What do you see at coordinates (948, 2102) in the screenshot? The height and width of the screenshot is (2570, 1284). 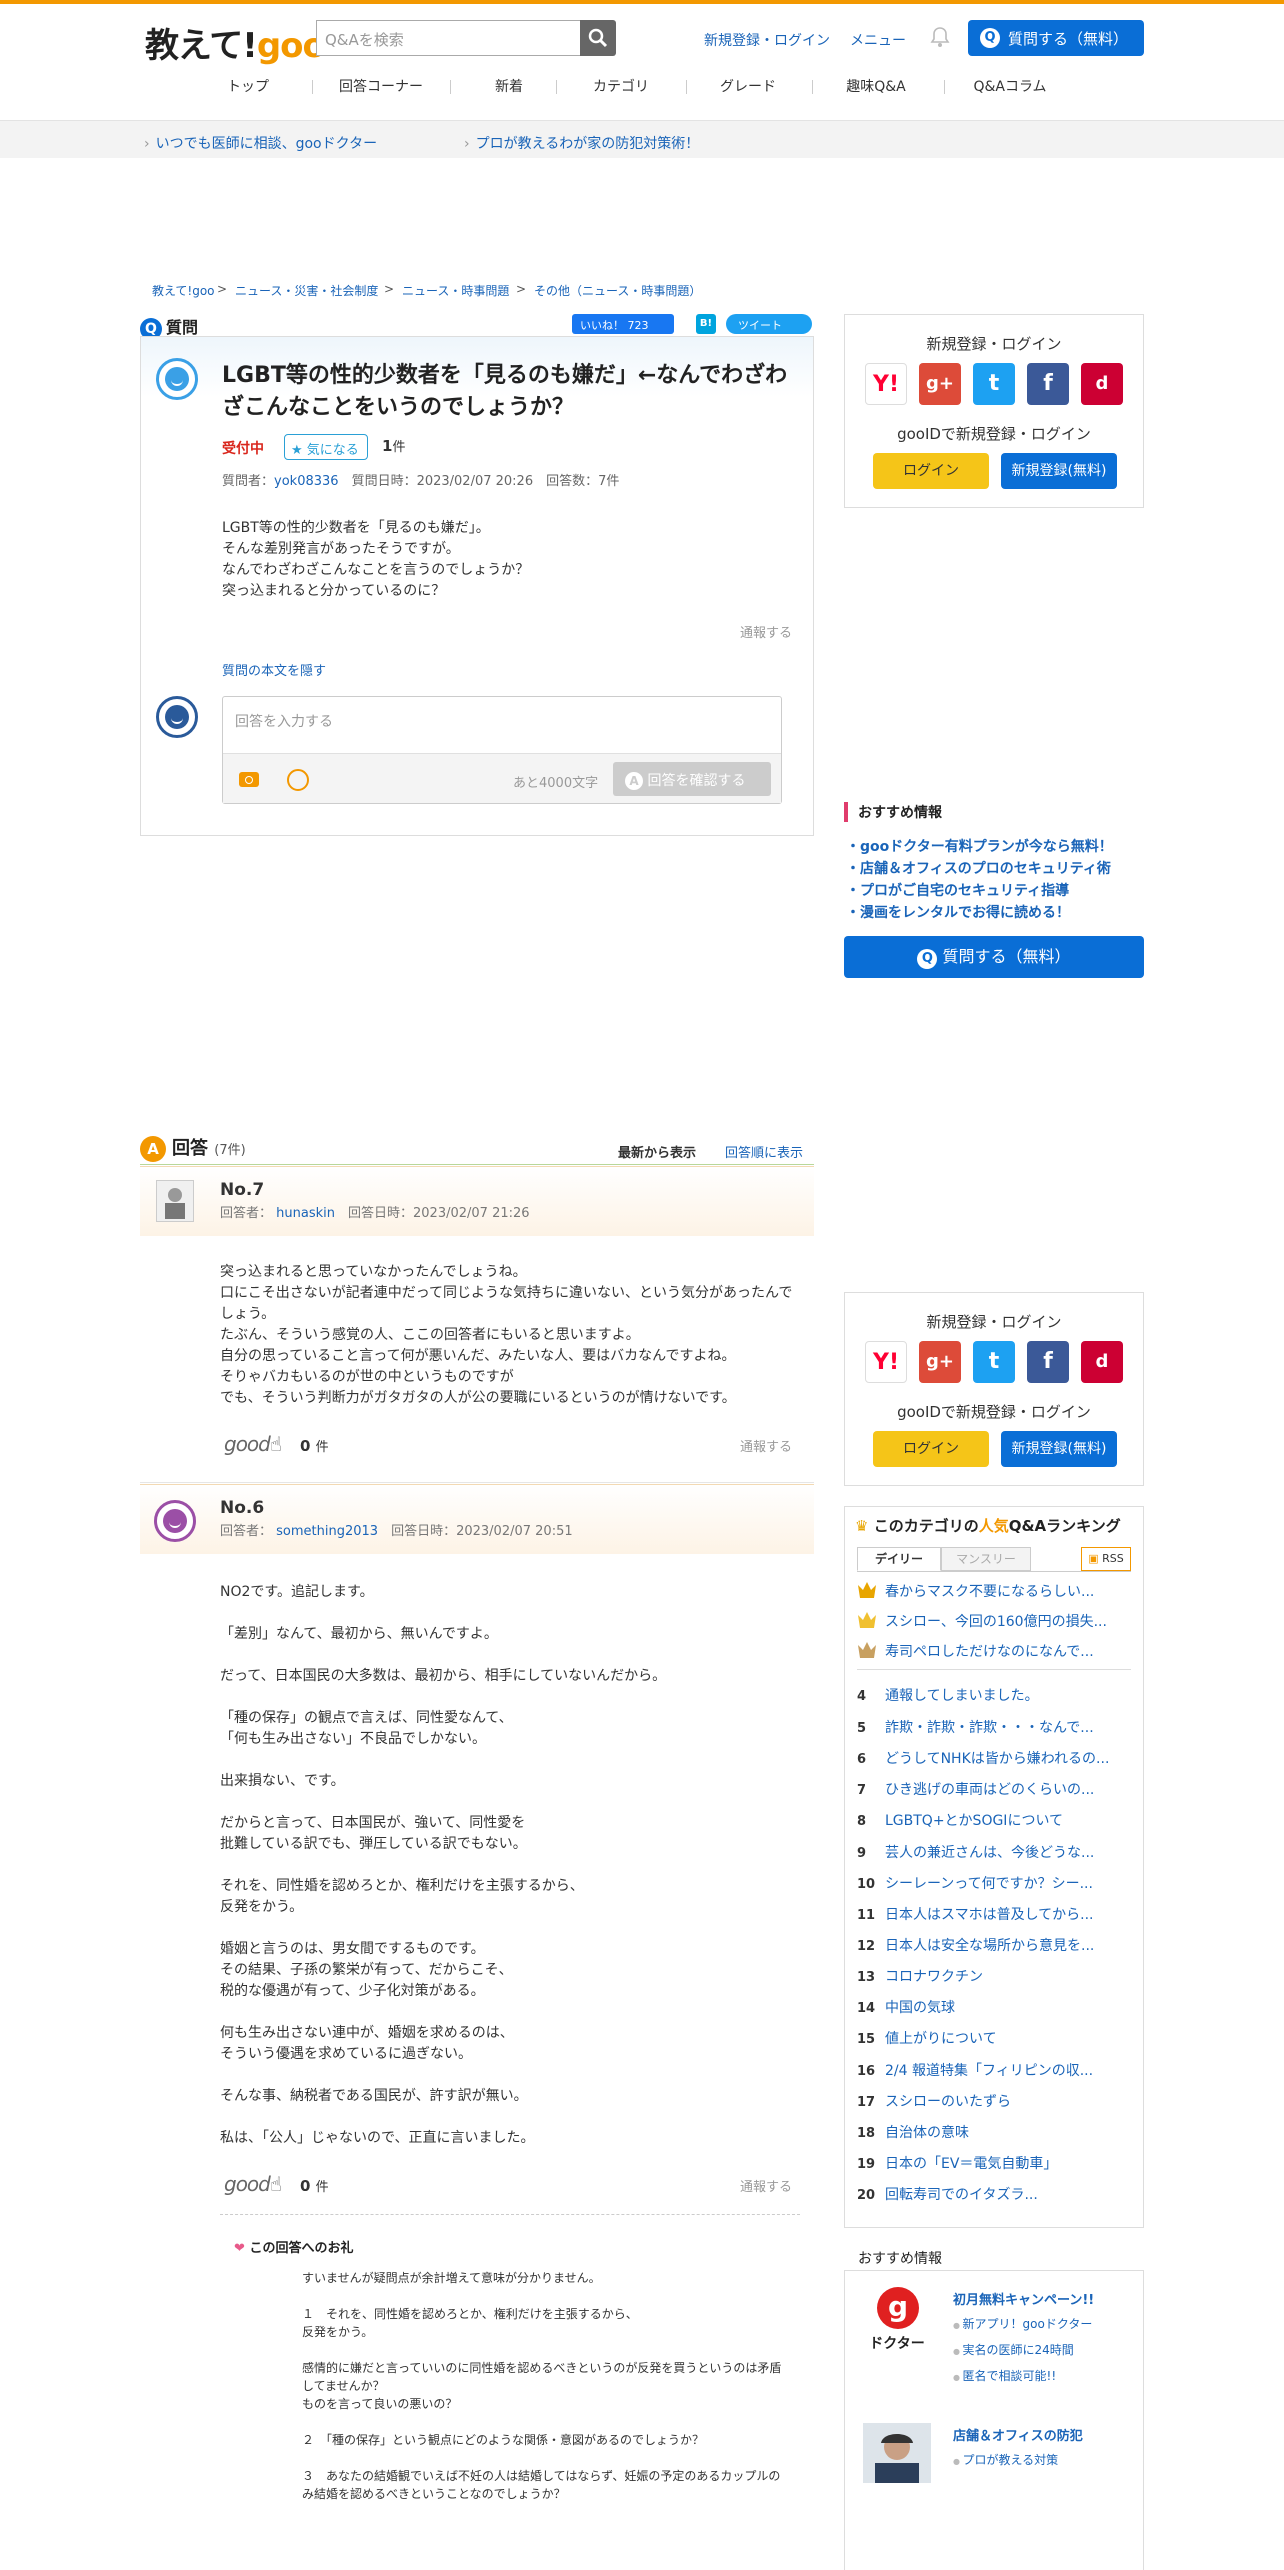 I see `ranking-item-title: スシローのいたずら` at bounding box center [948, 2102].